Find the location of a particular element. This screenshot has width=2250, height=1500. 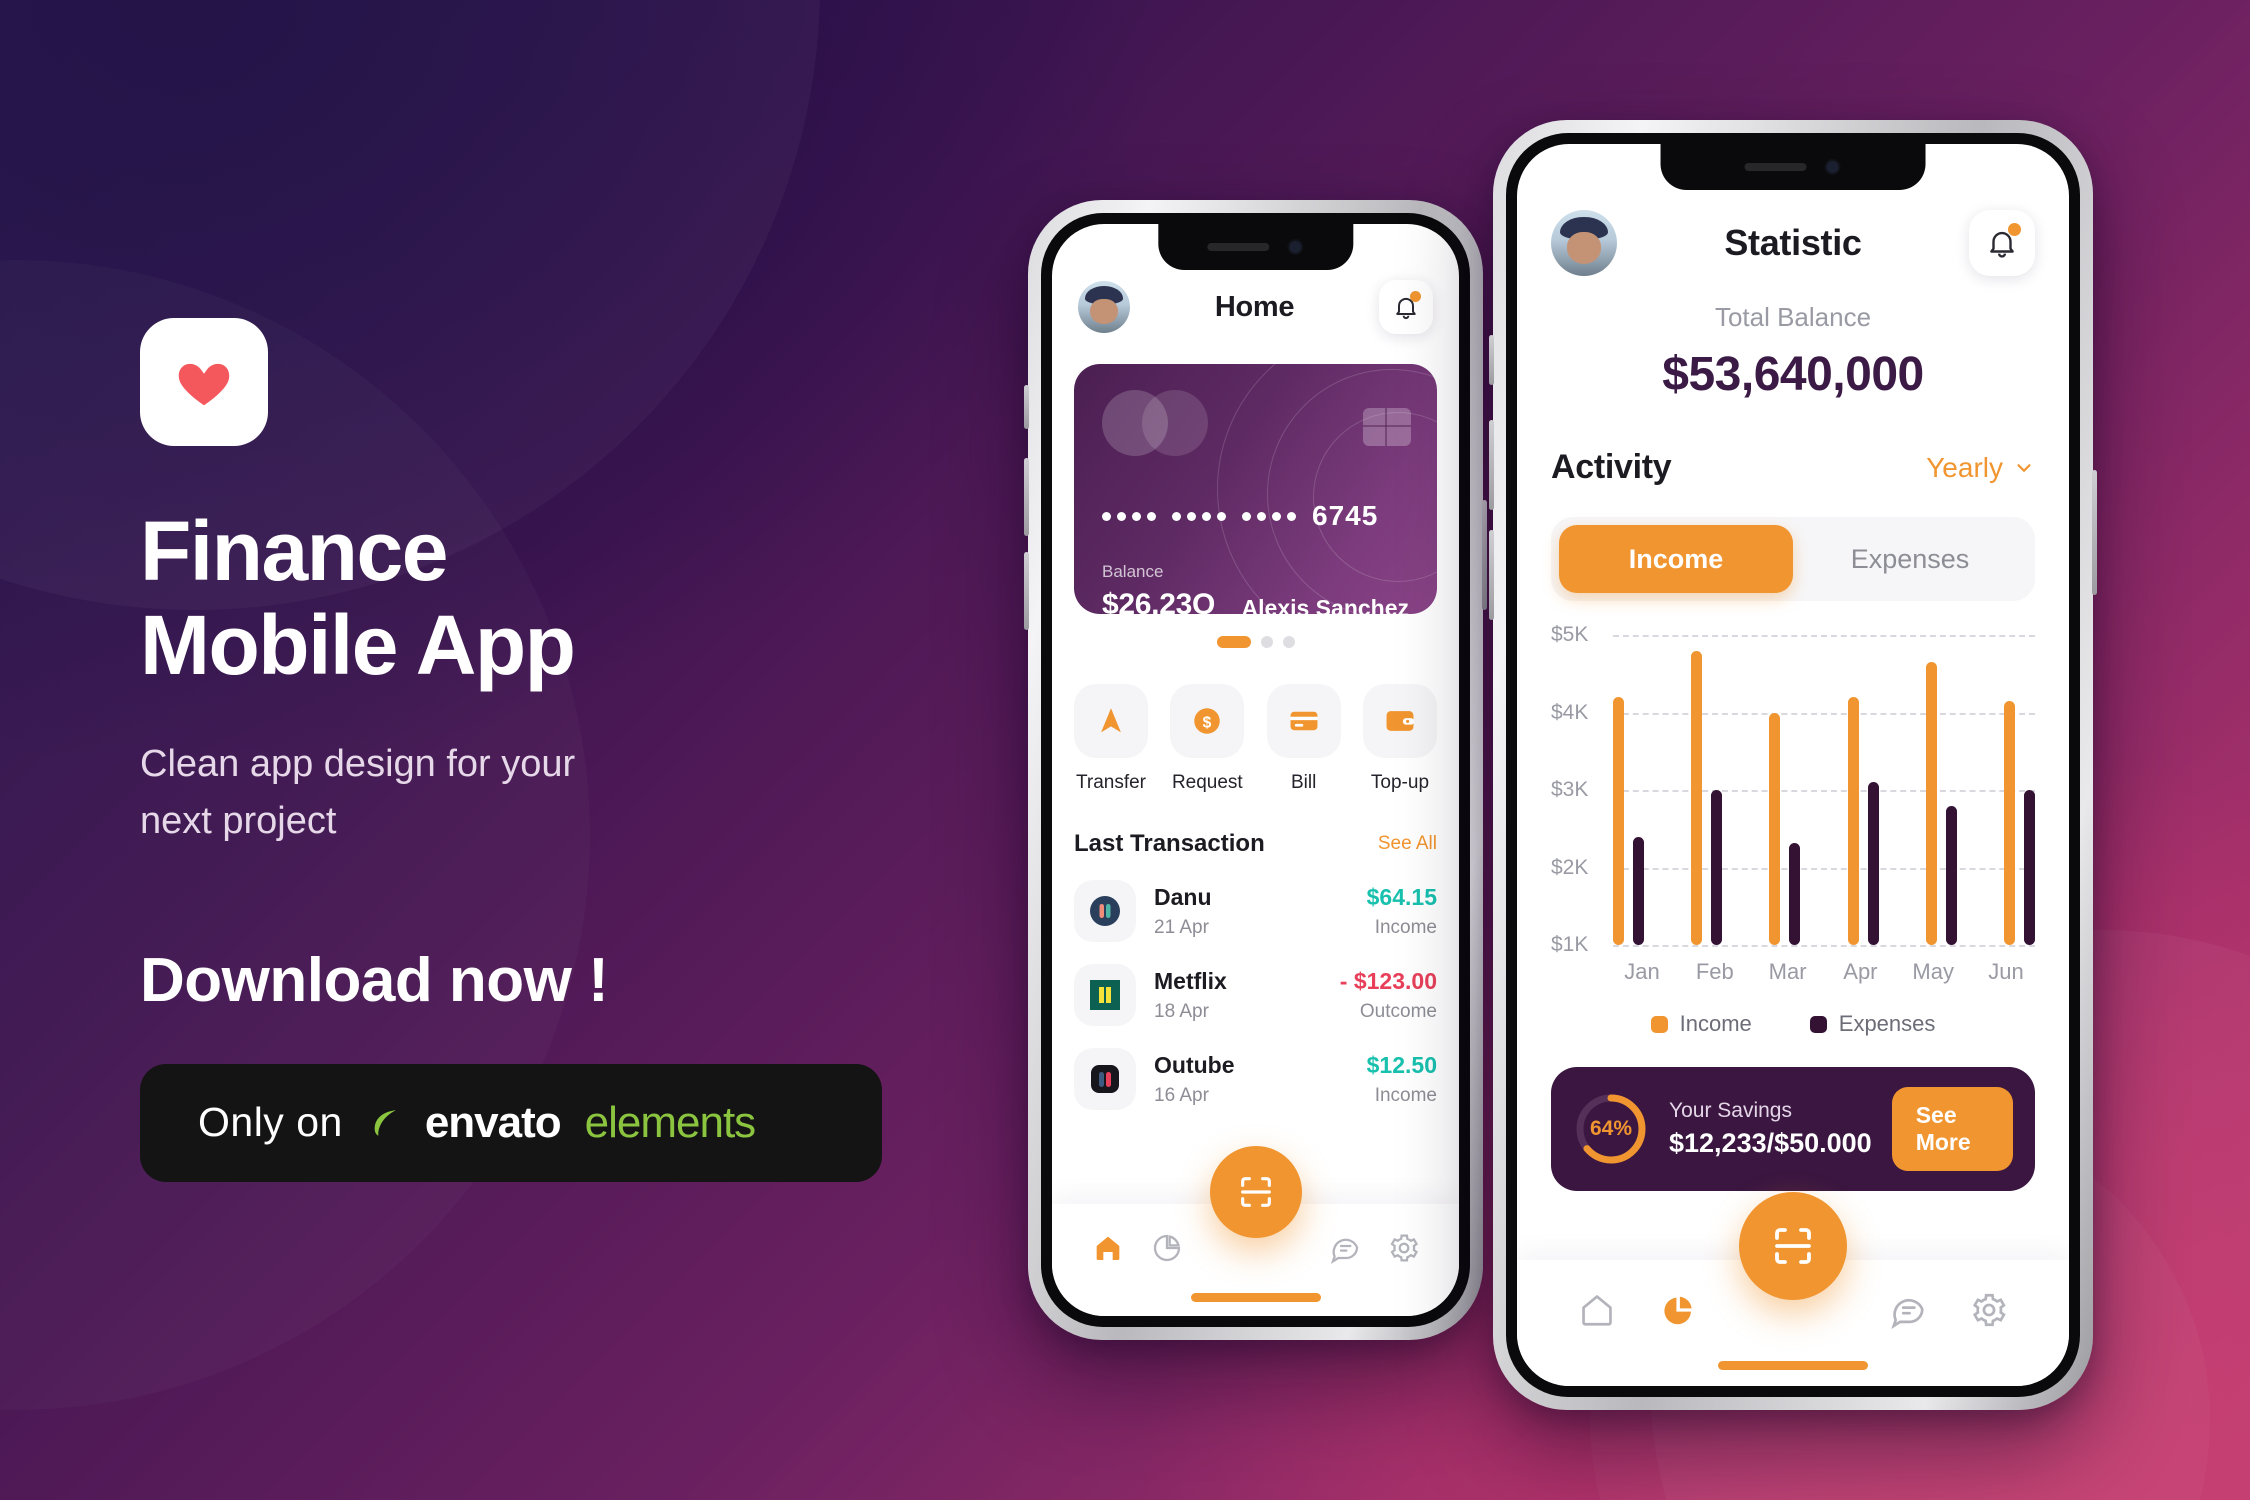

savings-progress-ring: 64% is located at coordinates (1611, 1129).